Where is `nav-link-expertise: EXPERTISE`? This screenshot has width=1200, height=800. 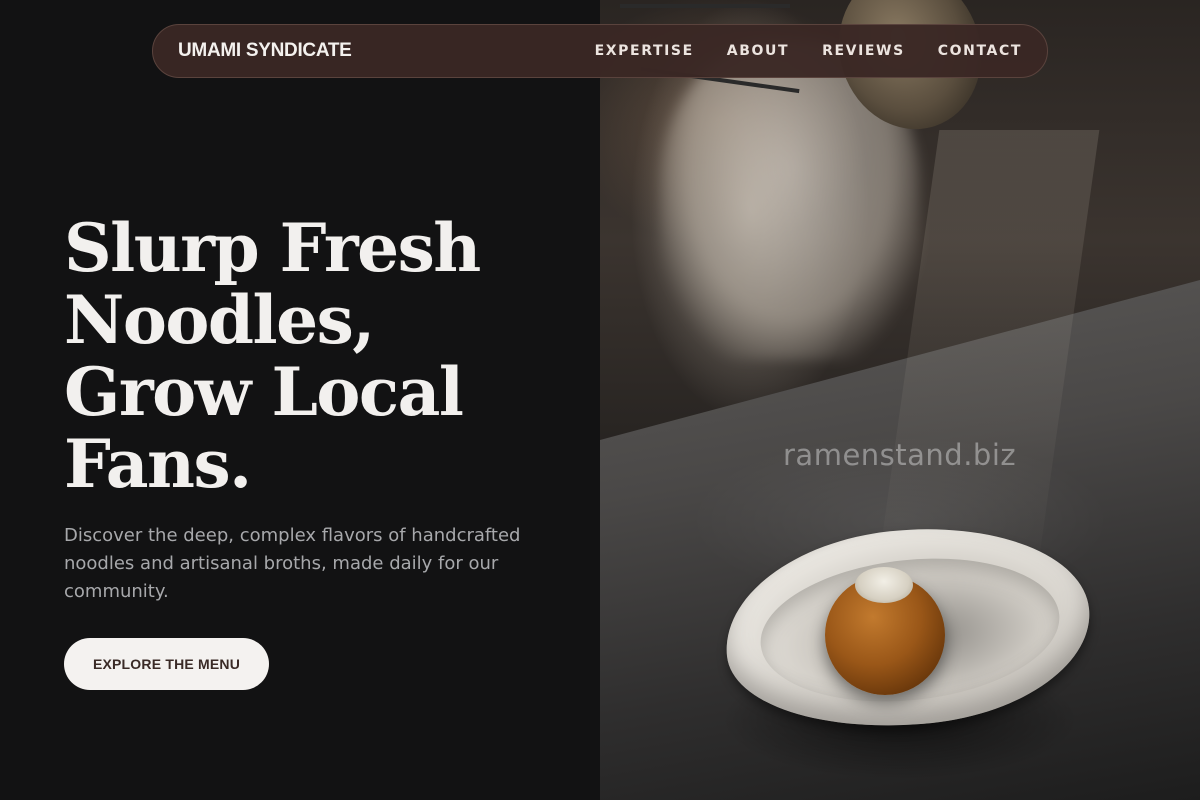
nav-link-expertise: EXPERTISE is located at coordinates (644, 51).